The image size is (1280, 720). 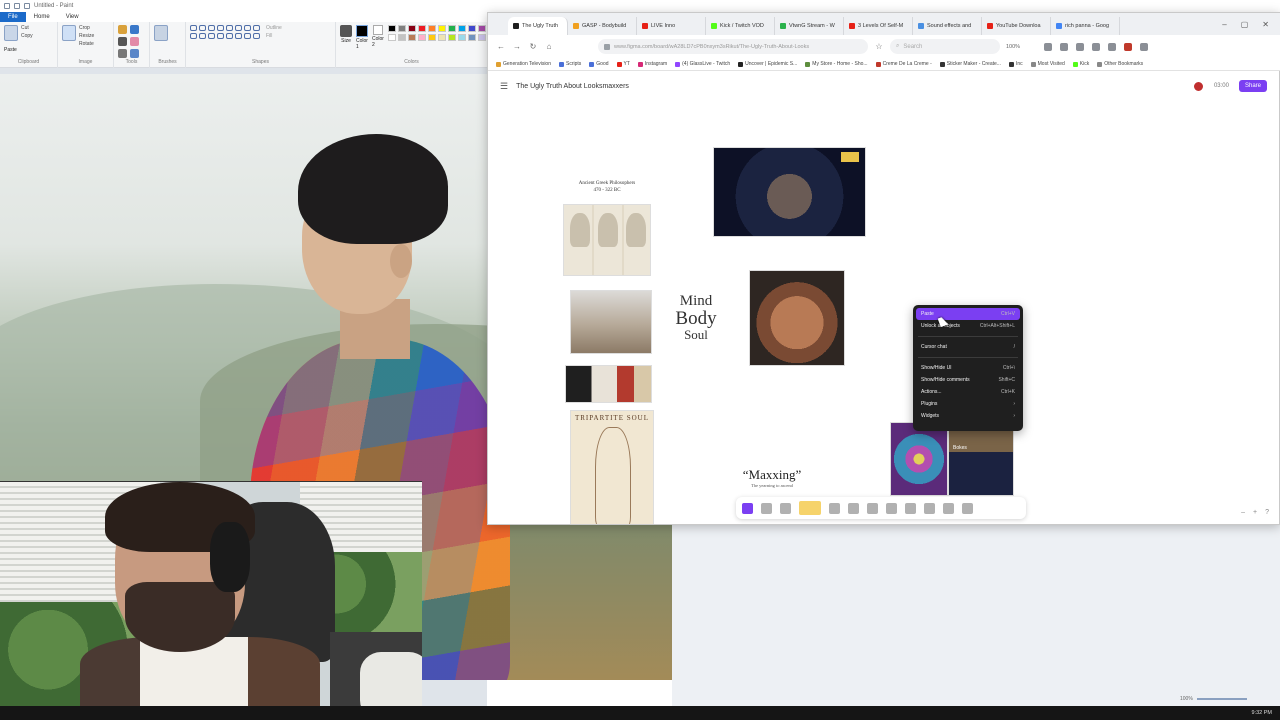 I want to click on zoom-out-icon: –, so click(x=1243, y=512).